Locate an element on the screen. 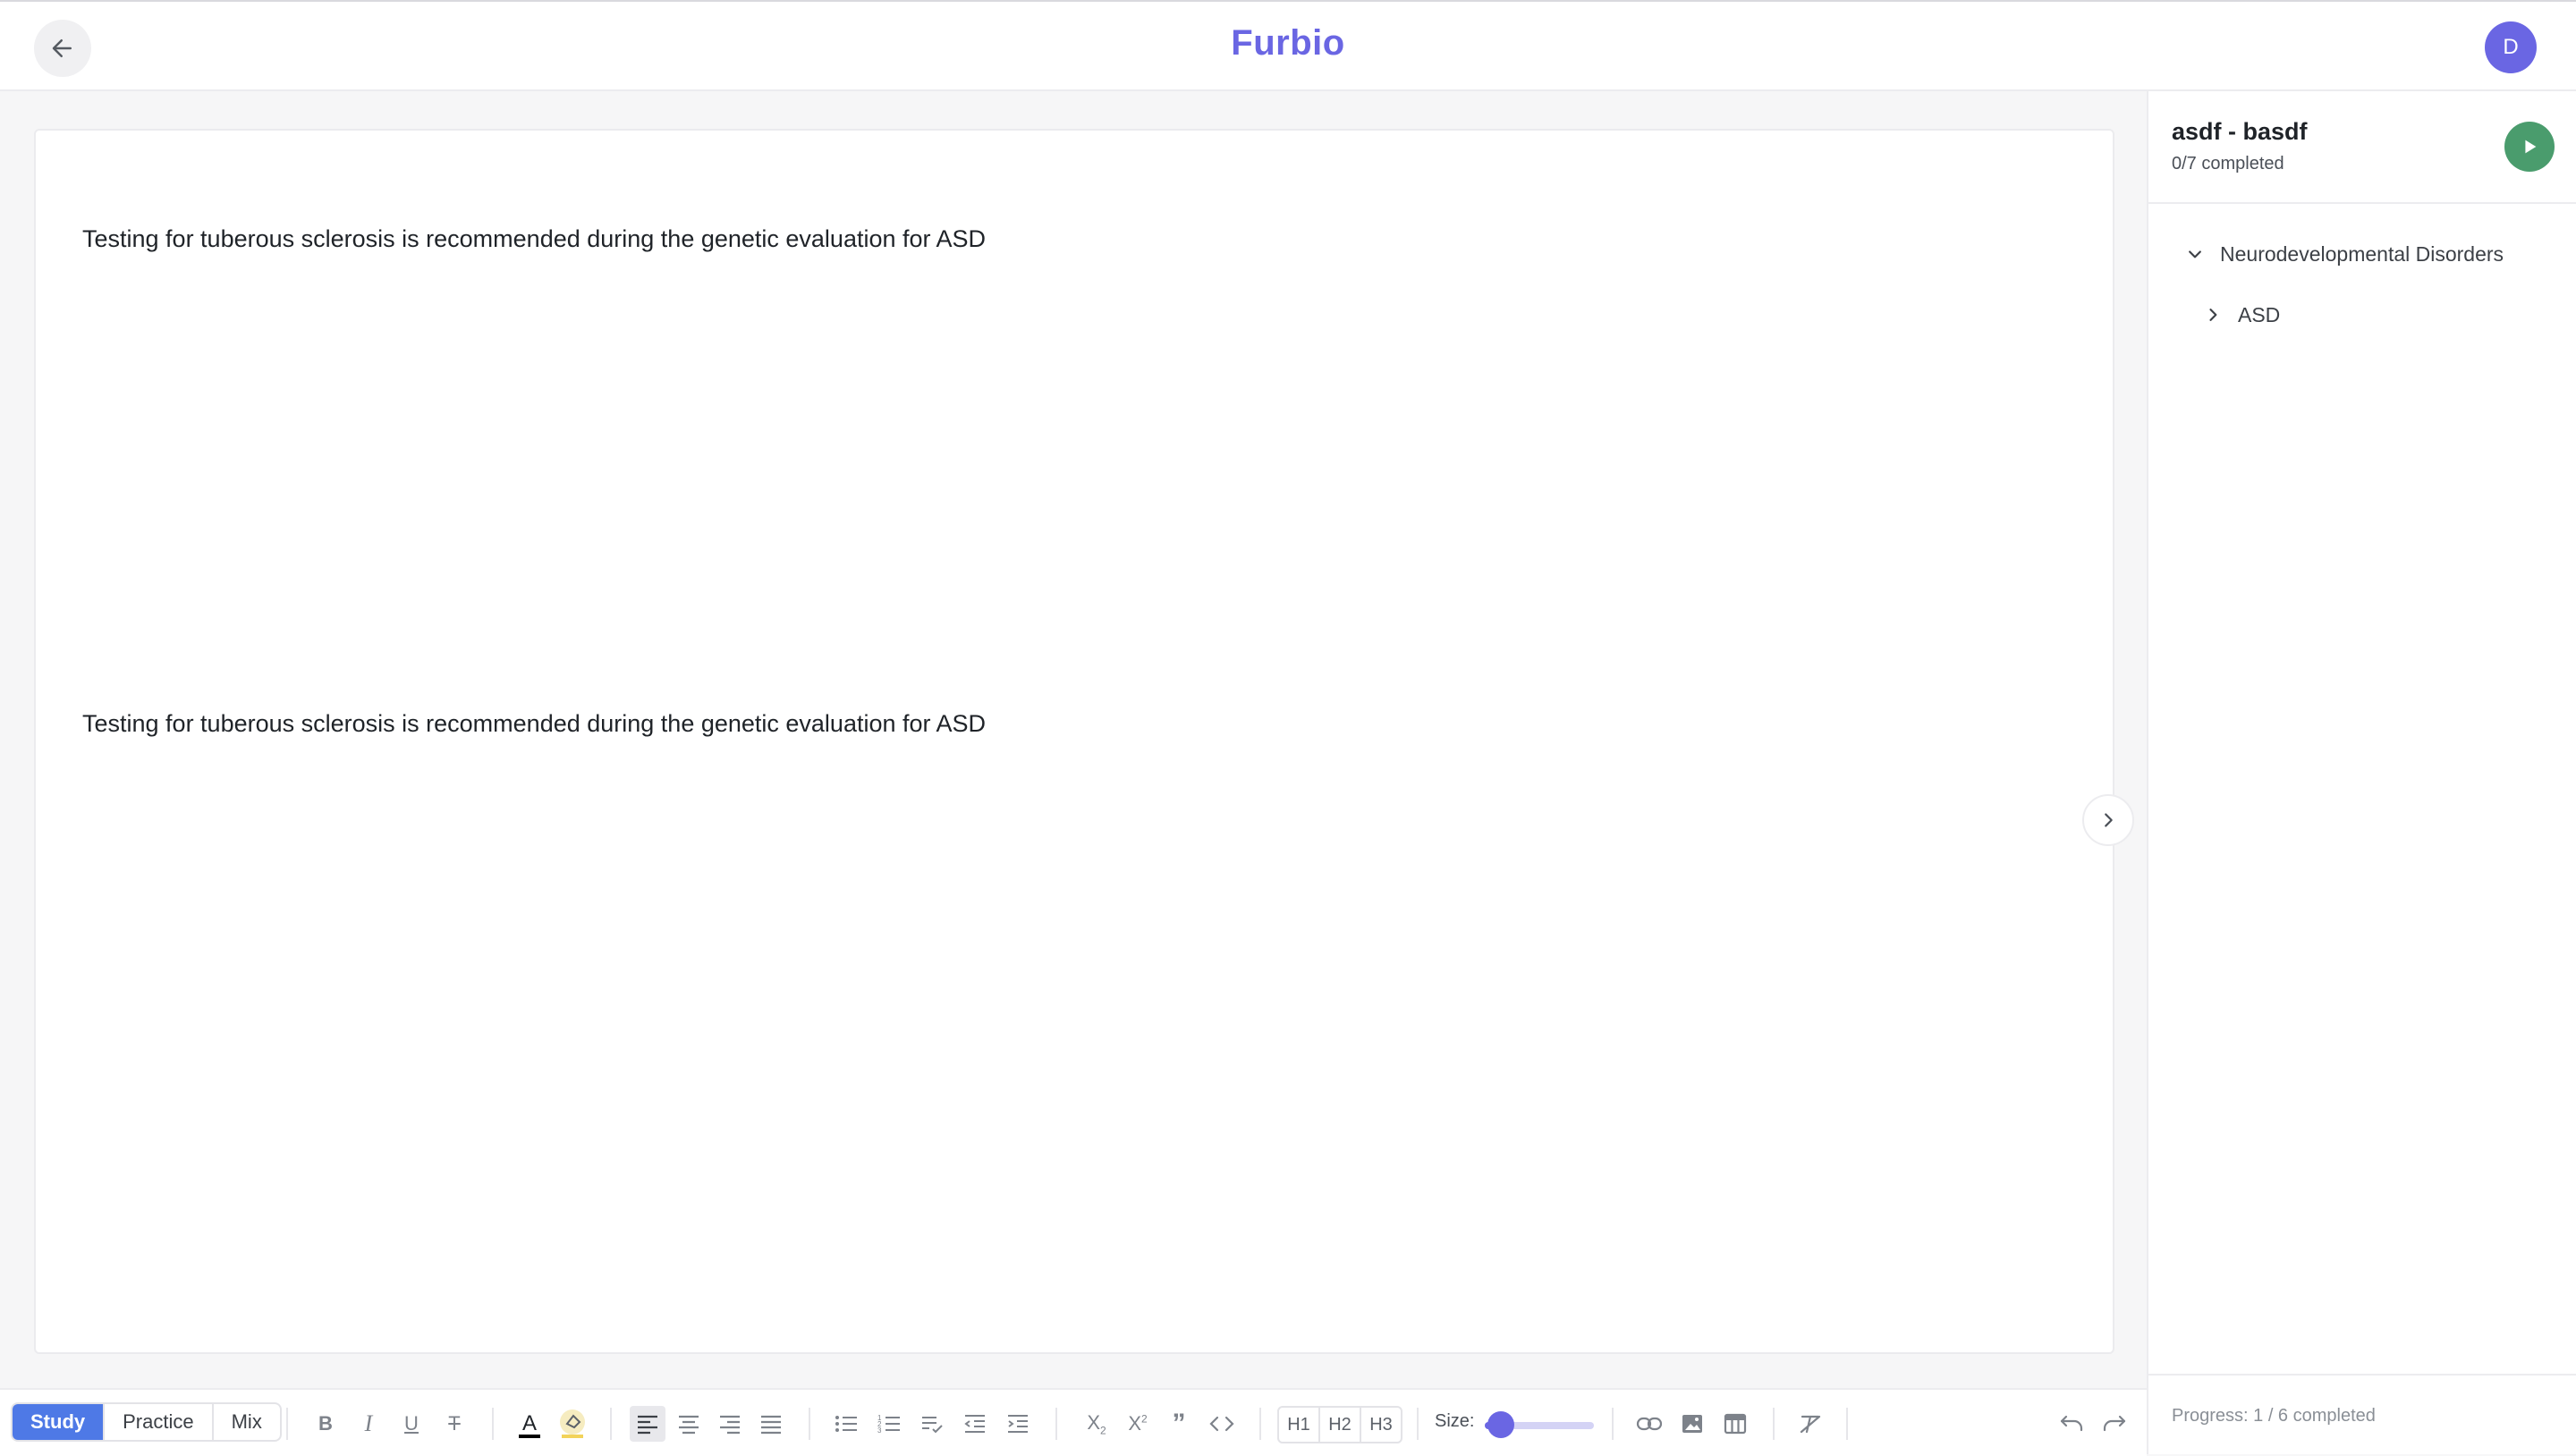  code-icon is located at coordinates (1221, 1424).